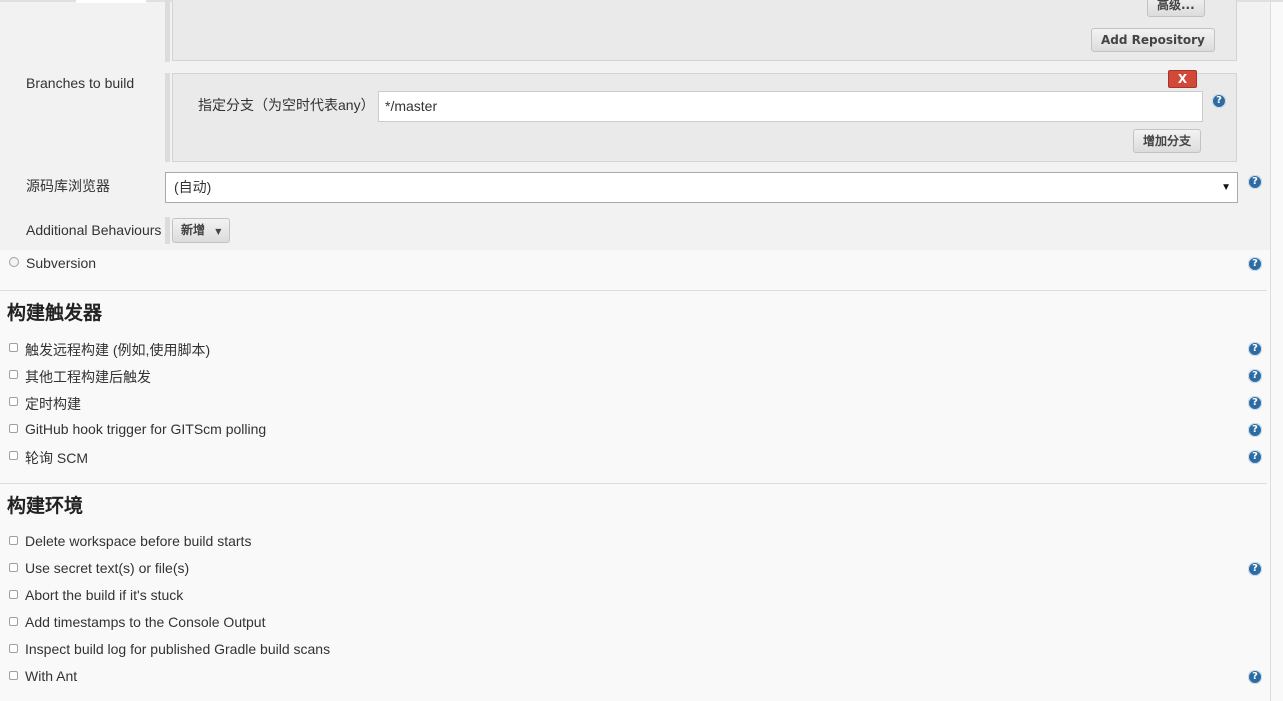 This screenshot has height=701, width=1283. I want to click on trigger-remote-checkbox, so click(13, 347).